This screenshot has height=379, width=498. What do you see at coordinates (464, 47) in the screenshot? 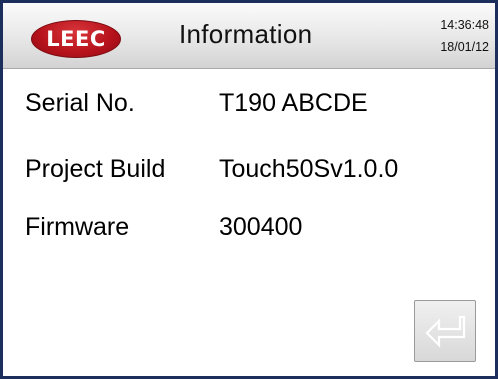
I see `clock-date: 18/01/12` at bounding box center [464, 47].